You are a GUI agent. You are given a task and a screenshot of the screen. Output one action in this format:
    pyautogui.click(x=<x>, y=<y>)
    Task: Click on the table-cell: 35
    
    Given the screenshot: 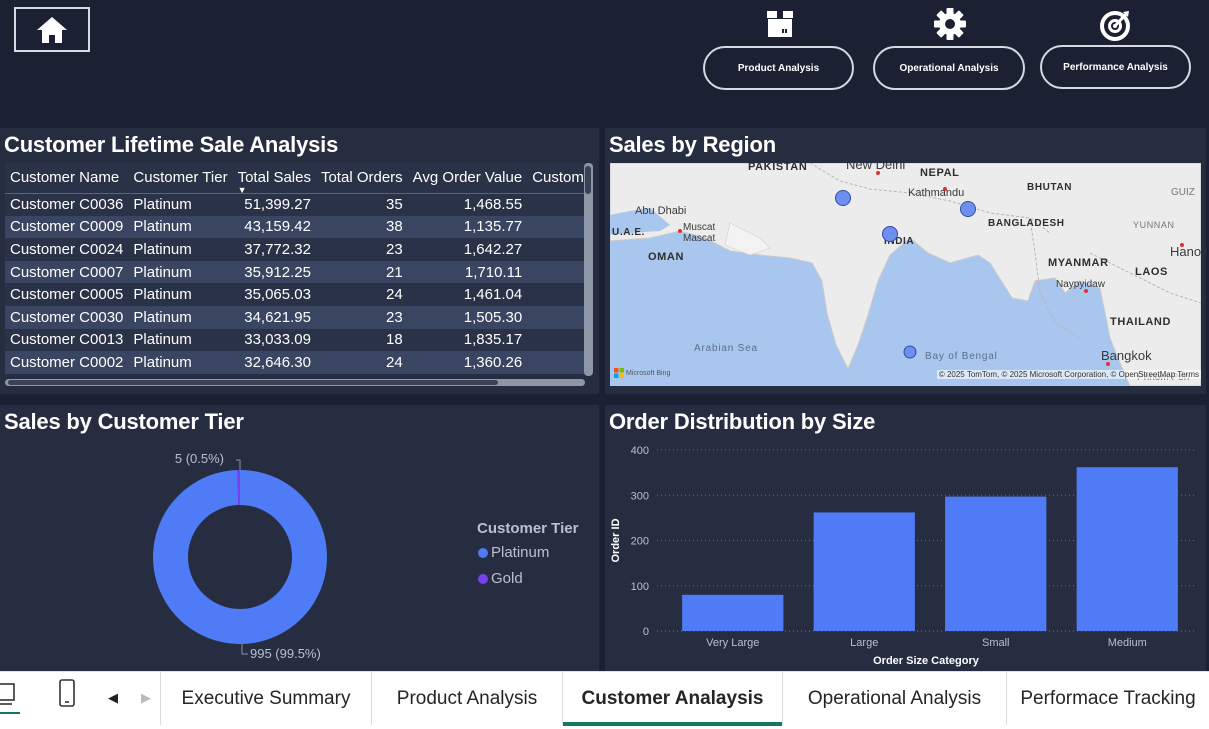 What is the action you would take?
    pyautogui.click(x=361, y=204)
    